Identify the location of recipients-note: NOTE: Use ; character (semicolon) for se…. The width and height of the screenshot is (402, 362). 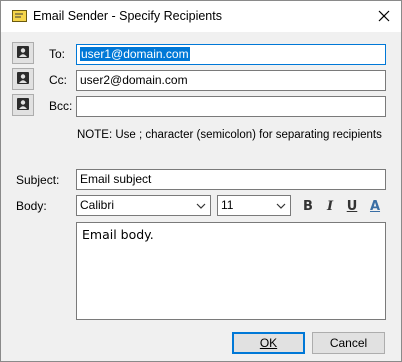
(229, 135).